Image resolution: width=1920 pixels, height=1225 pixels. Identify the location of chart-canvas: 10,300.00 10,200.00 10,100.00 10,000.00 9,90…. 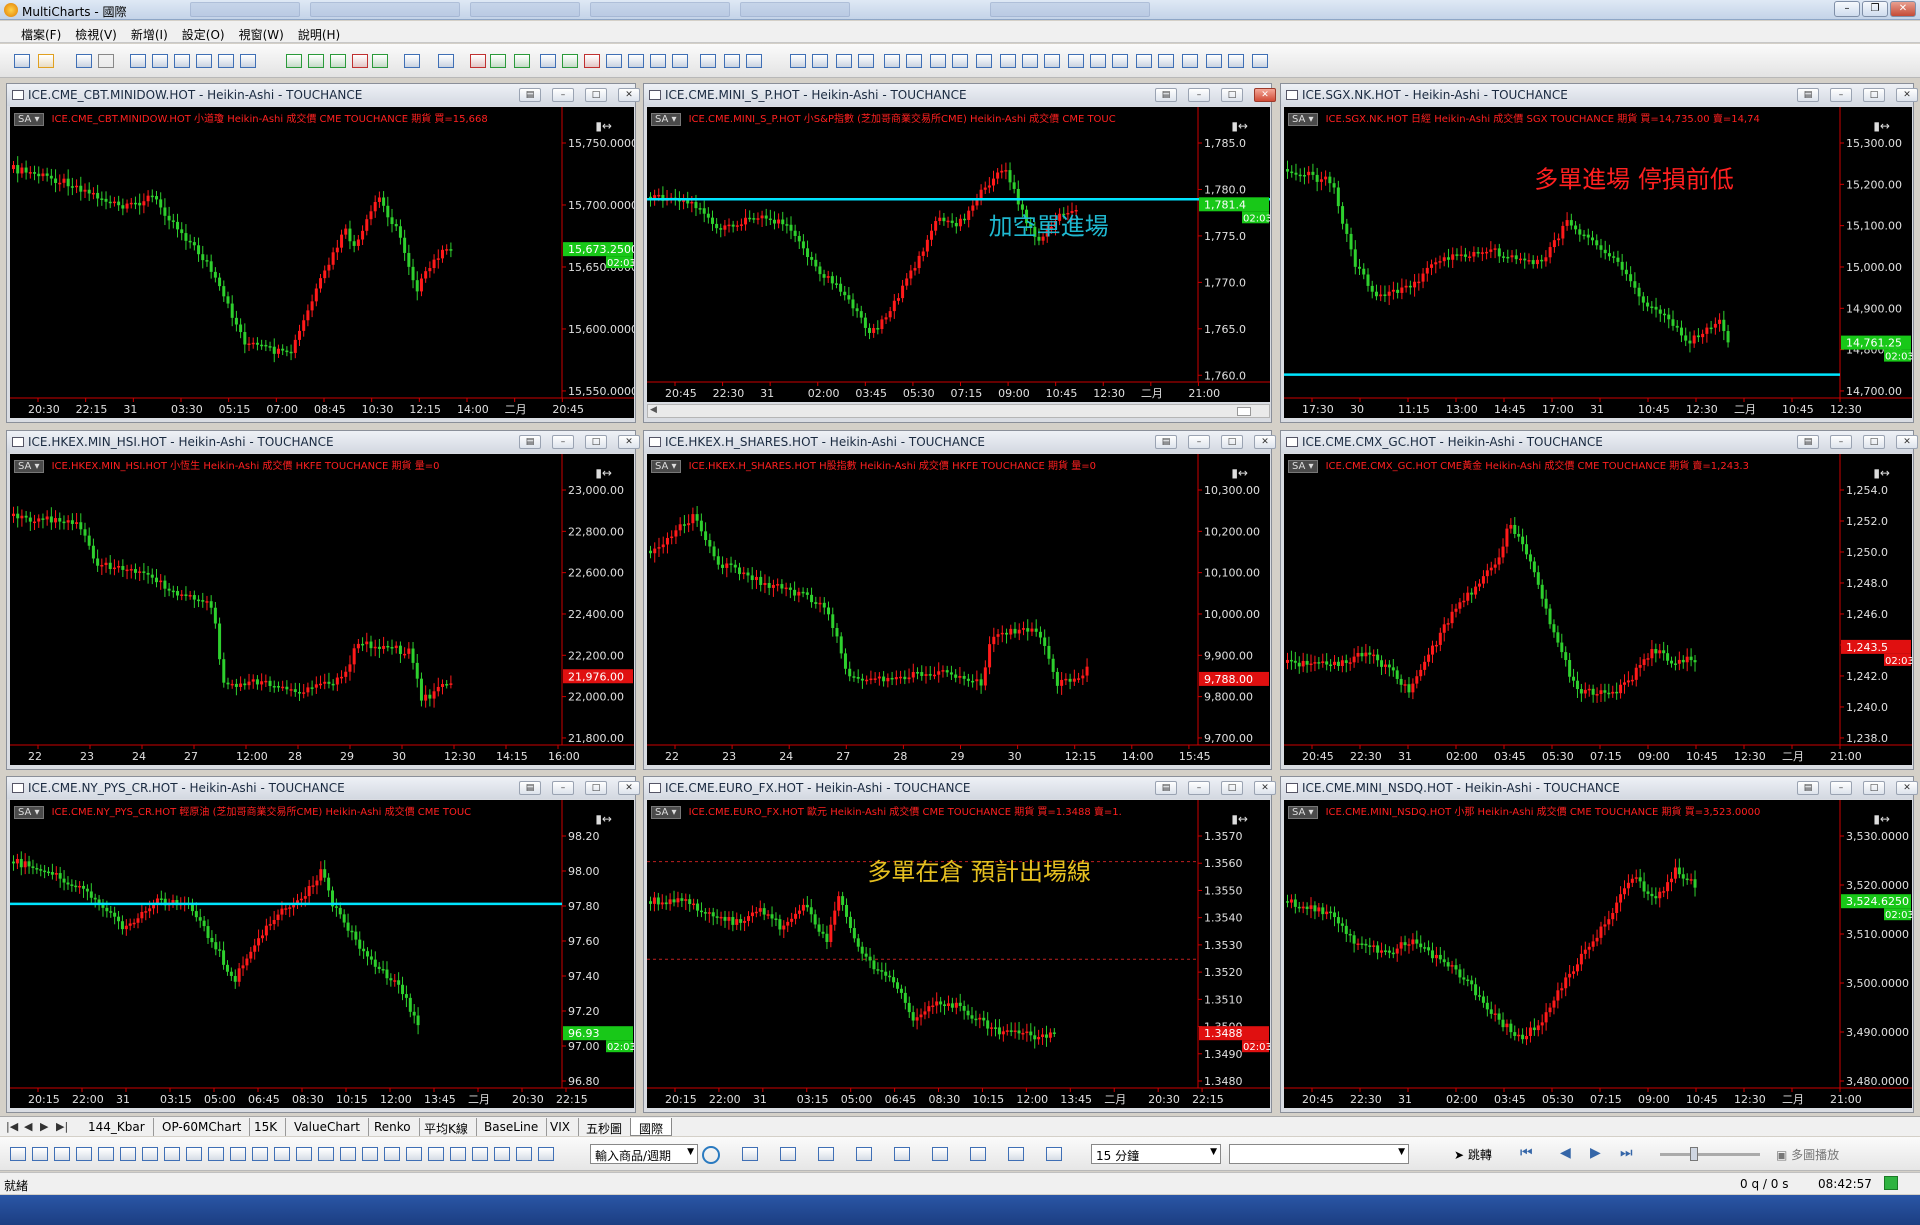
(958, 609).